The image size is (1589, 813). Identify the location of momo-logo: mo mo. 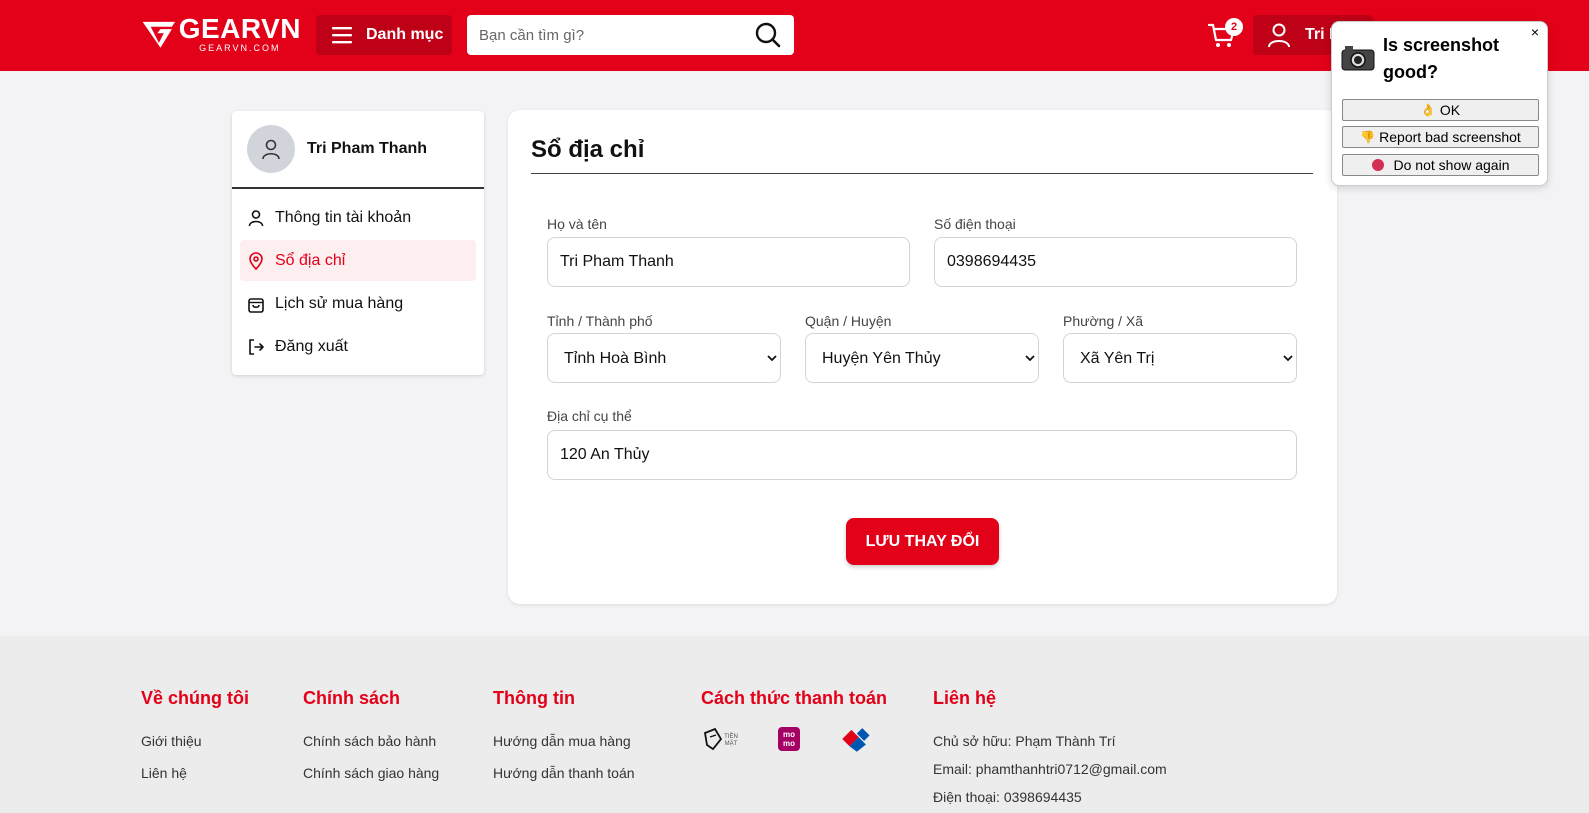
(789, 739).